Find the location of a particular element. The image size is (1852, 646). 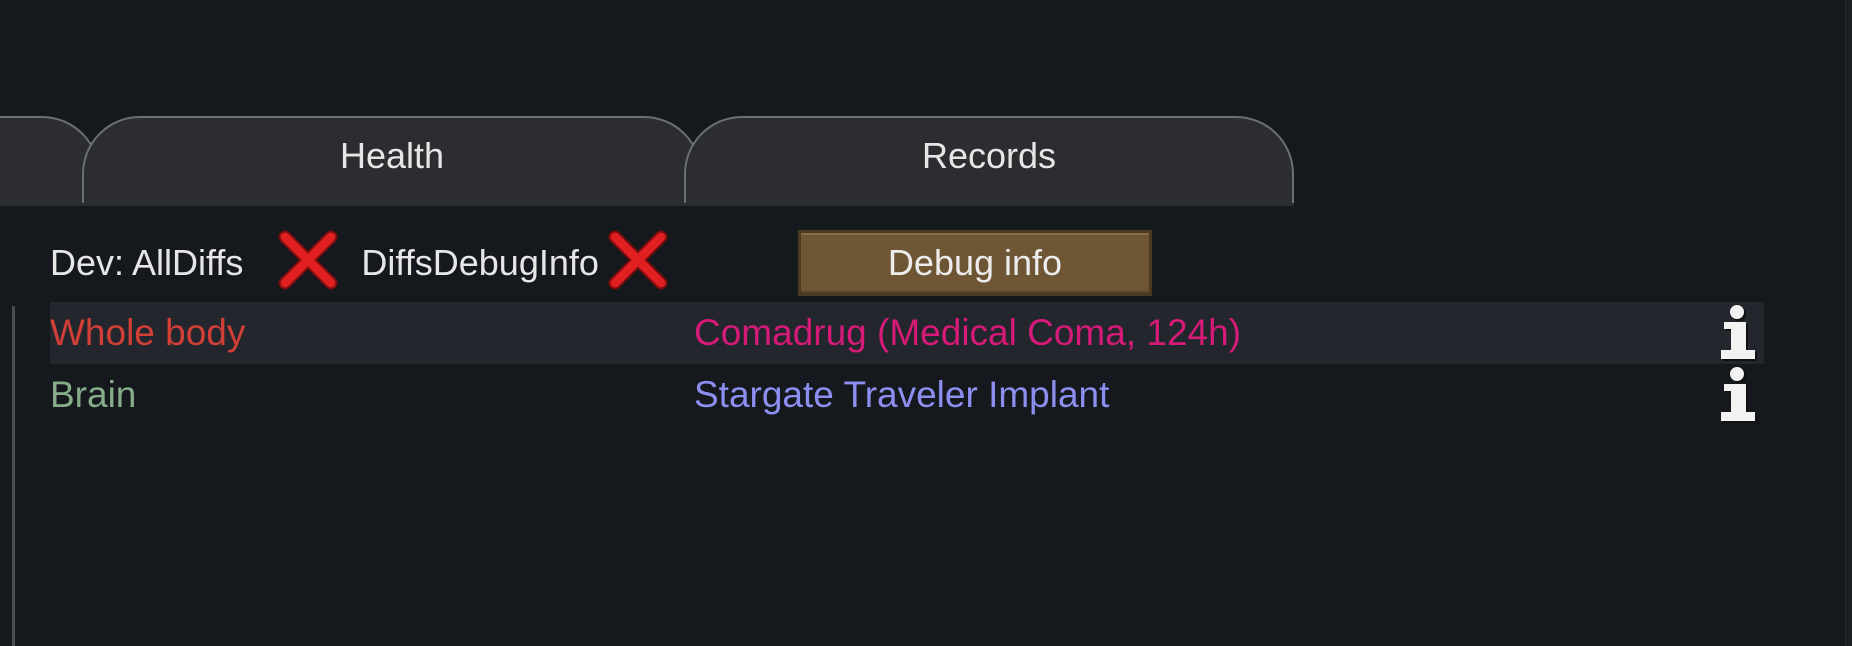

dev-alldiffs-label: Dev: AllDiffs is located at coordinates (147, 262).